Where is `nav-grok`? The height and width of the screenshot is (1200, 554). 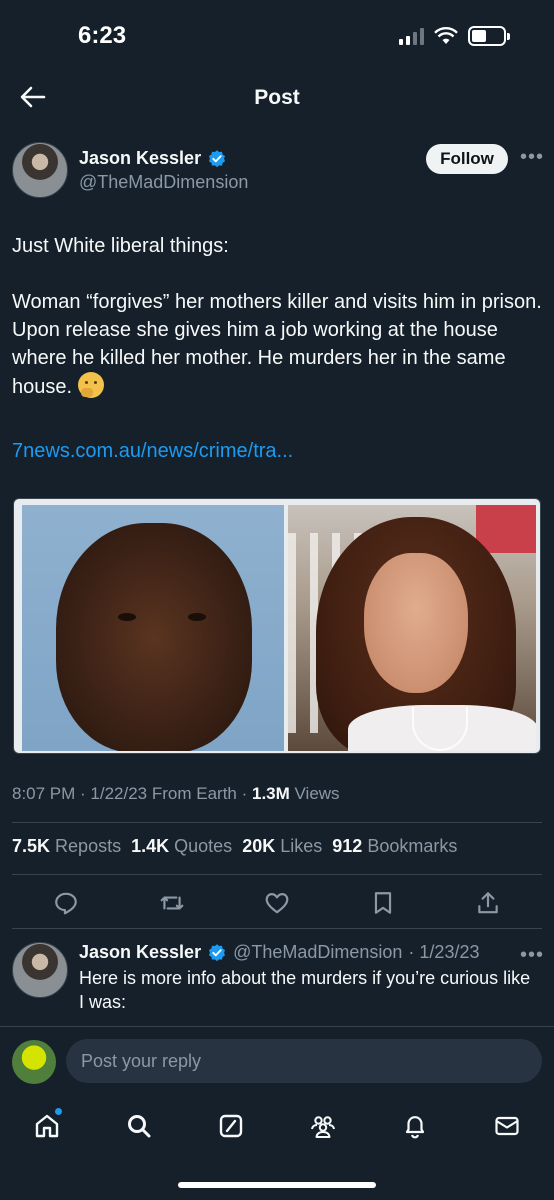
nav-grok is located at coordinates (231, 1126).